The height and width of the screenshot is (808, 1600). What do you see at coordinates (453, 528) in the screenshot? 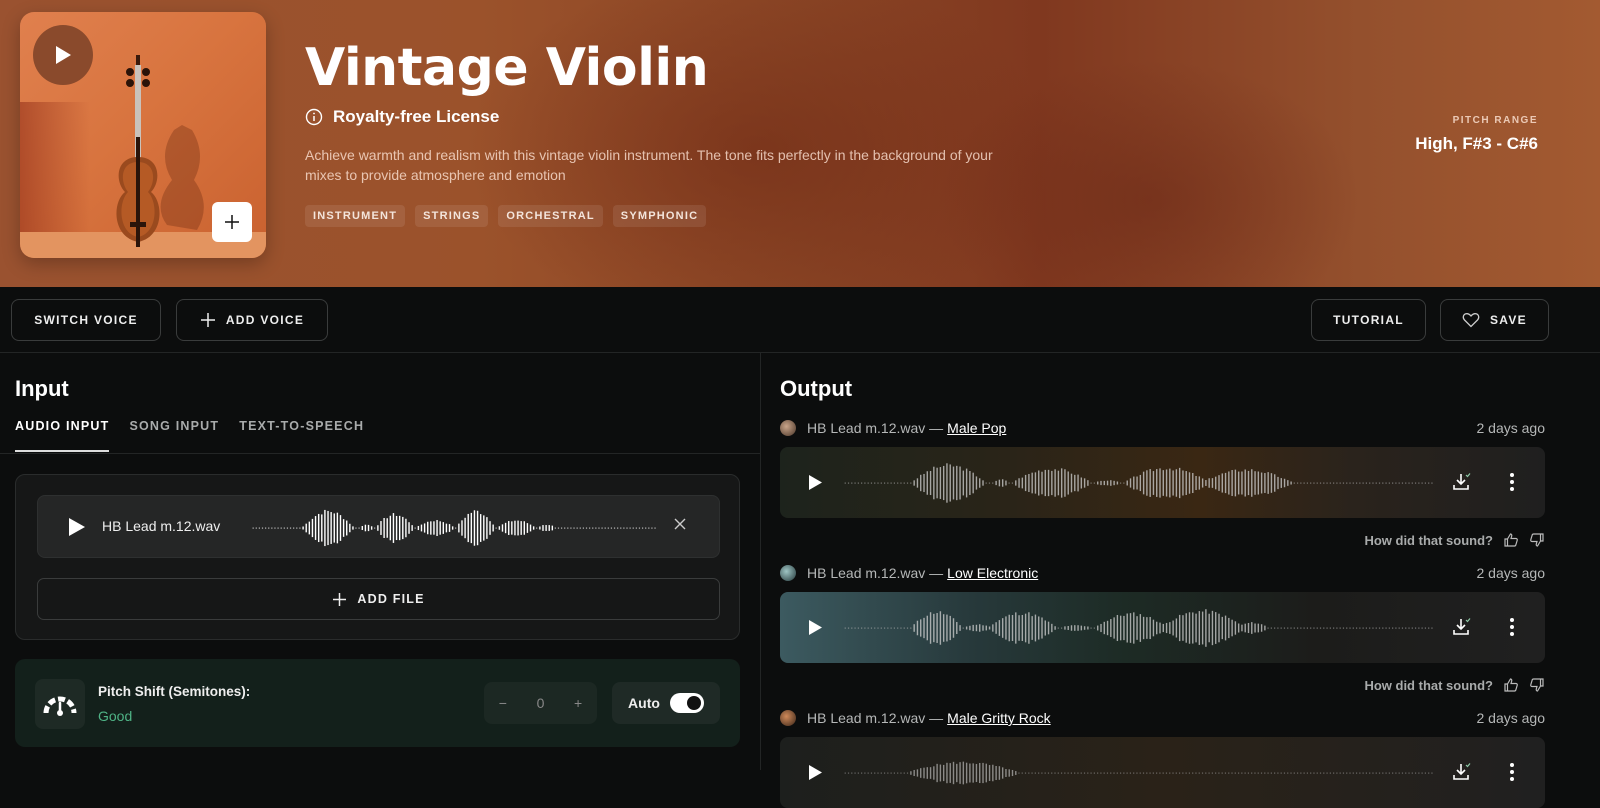
I see `input-waveform` at bounding box center [453, 528].